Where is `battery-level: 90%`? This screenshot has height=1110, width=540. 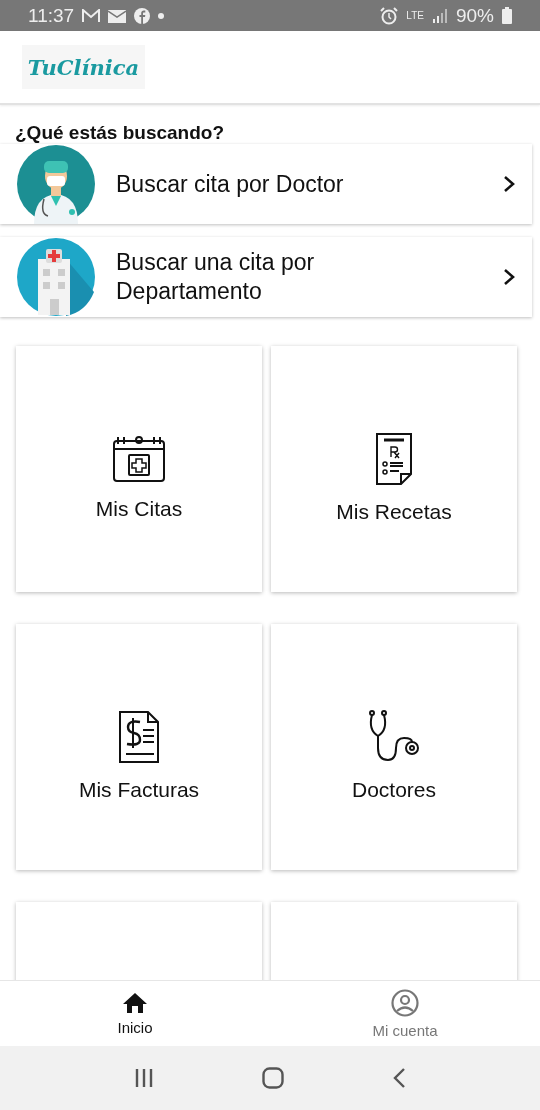 battery-level: 90% is located at coordinates (474, 15).